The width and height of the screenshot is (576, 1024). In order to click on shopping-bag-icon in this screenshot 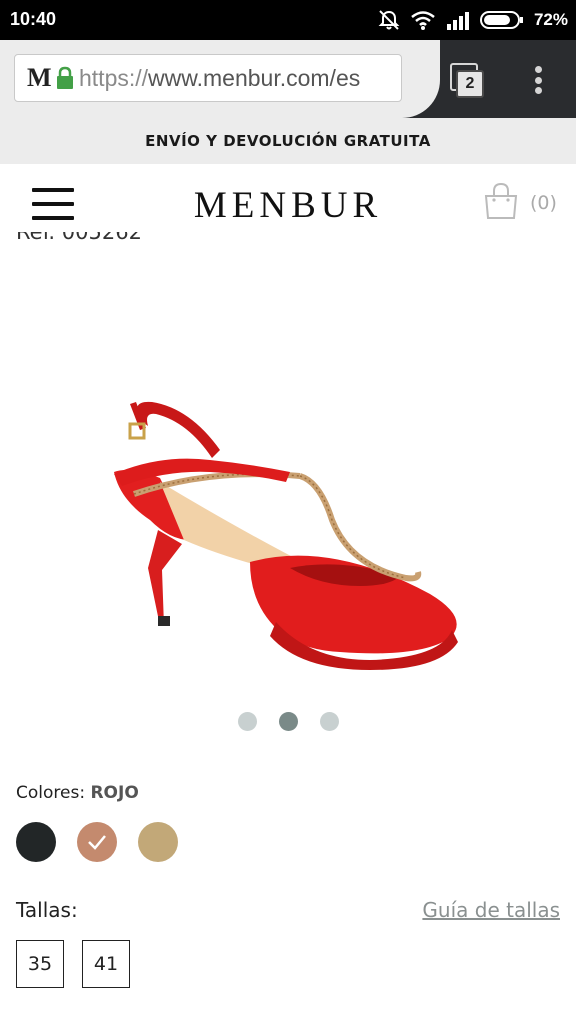, I will do `click(501, 201)`.